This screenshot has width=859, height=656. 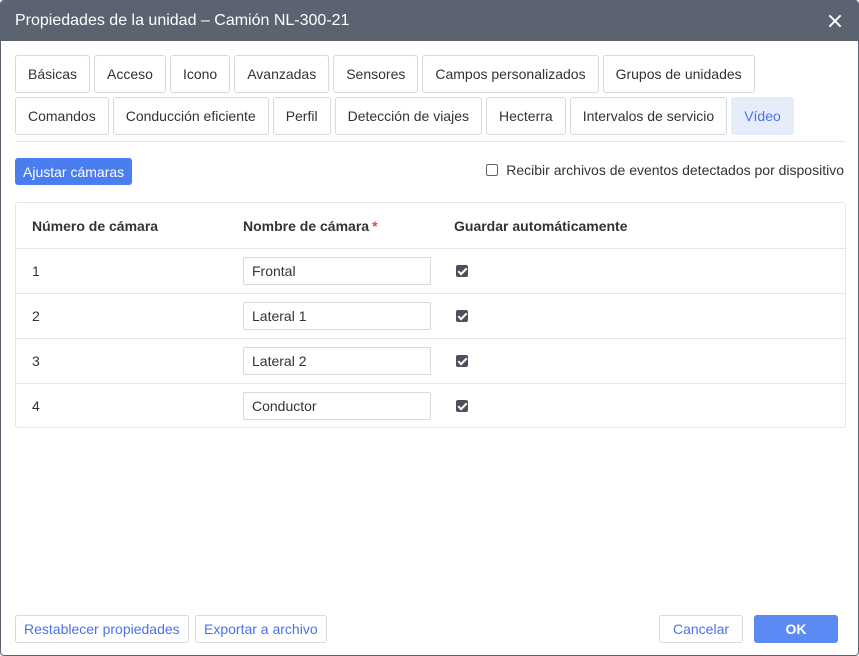 What do you see at coordinates (190, 116) in the screenshot?
I see `tab-conduccion-eficiente: Conducción eficiente` at bounding box center [190, 116].